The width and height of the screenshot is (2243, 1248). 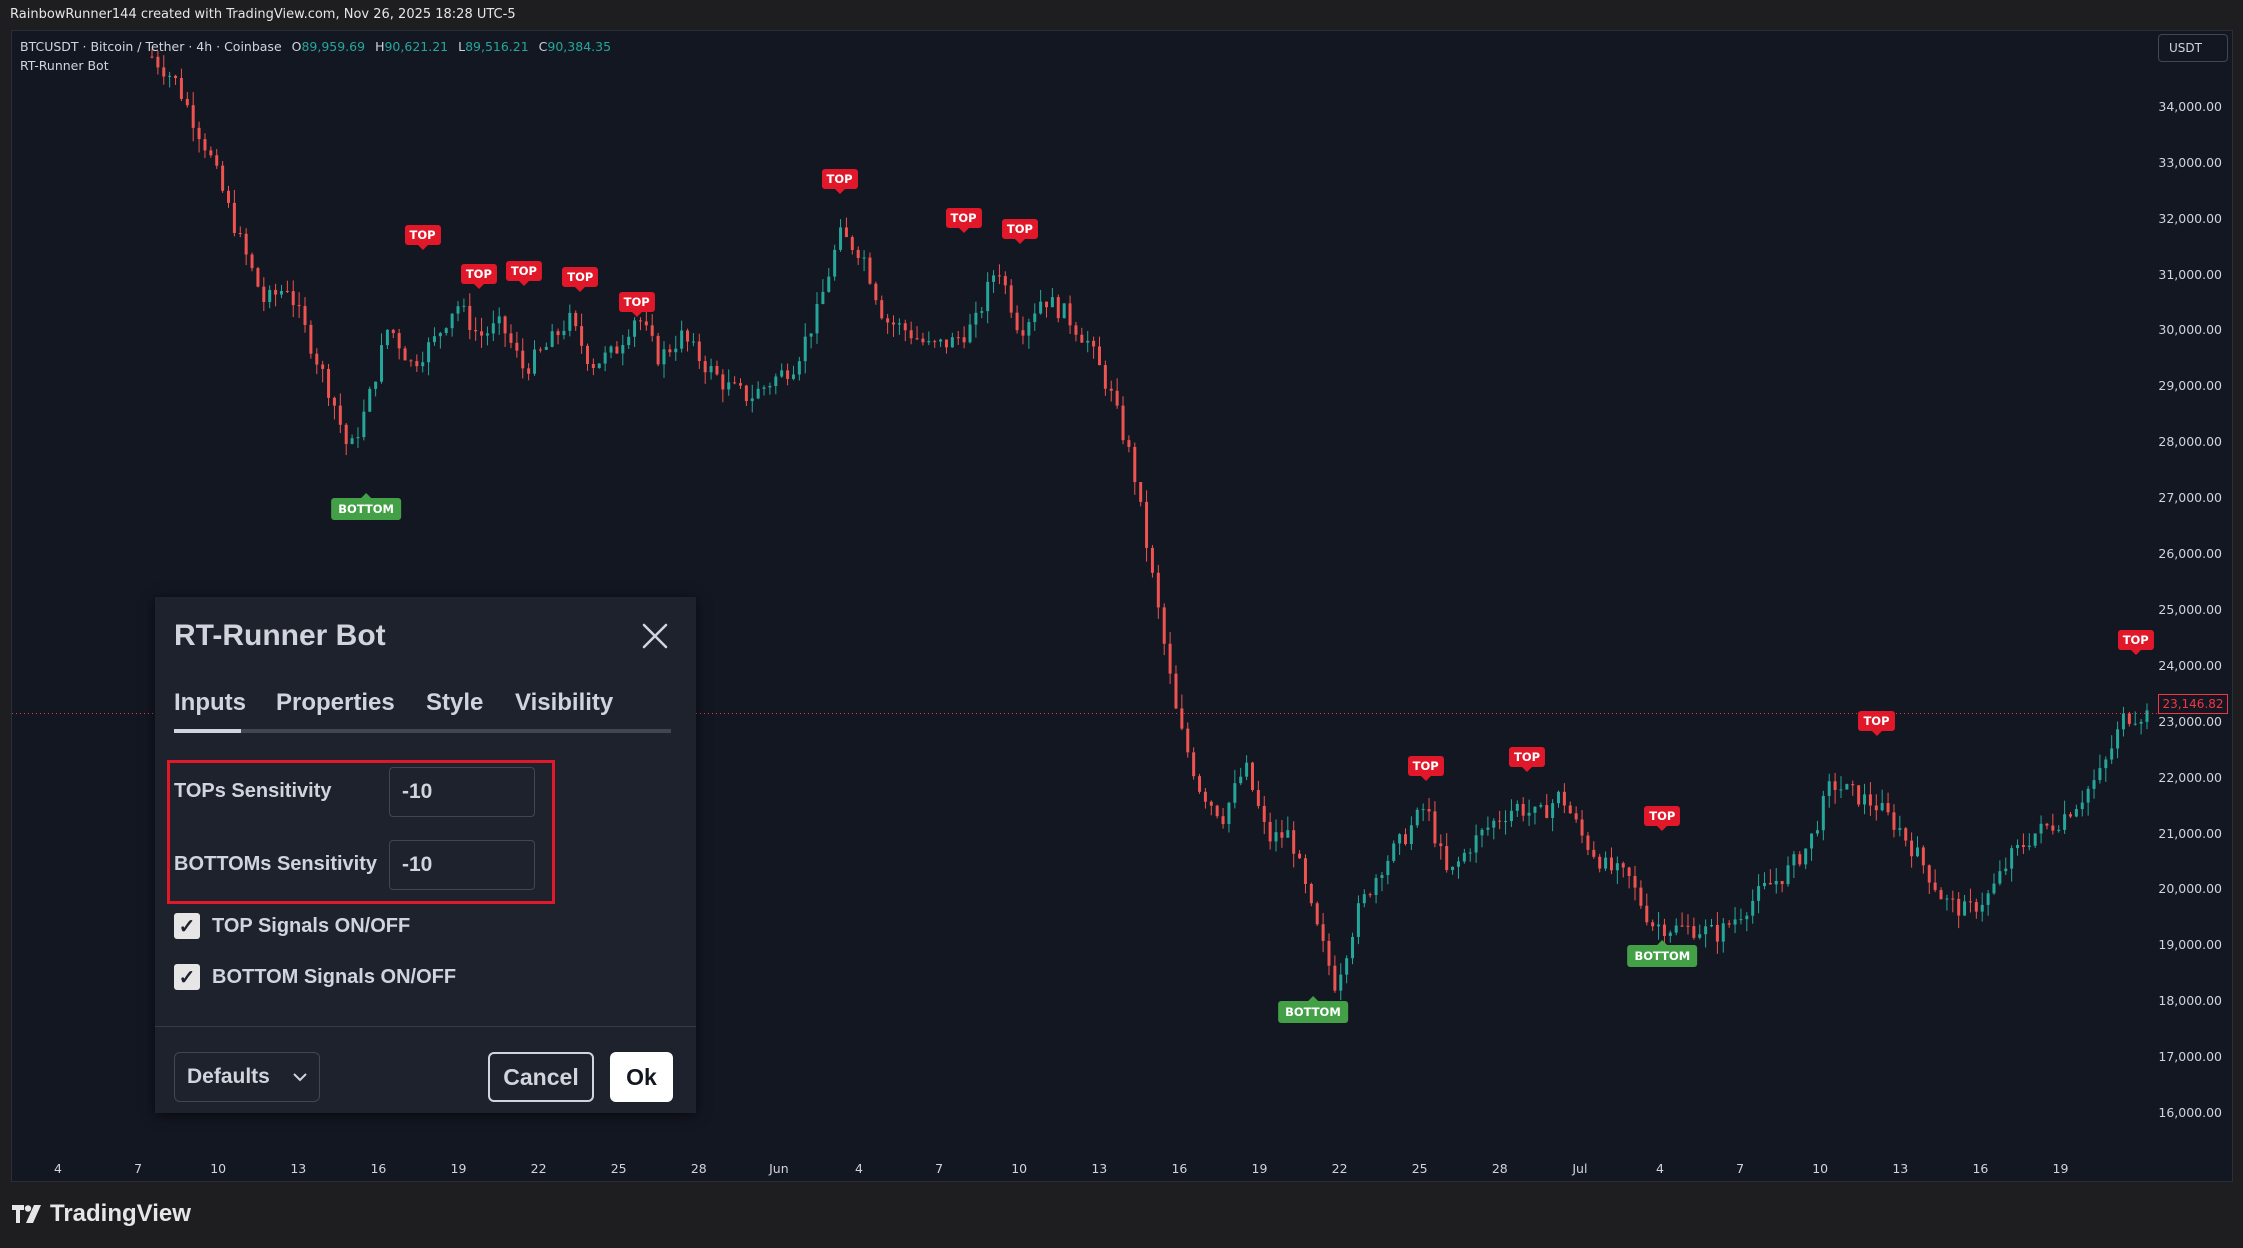 What do you see at coordinates (564, 703) in the screenshot?
I see `tab-visibility: Visibility` at bounding box center [564, 703].